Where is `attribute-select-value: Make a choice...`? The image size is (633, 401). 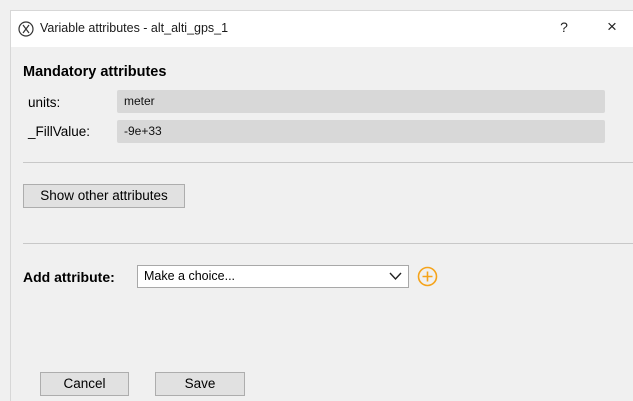 attribute-select-value: Make a choice... is located at coordinates (190, 276).